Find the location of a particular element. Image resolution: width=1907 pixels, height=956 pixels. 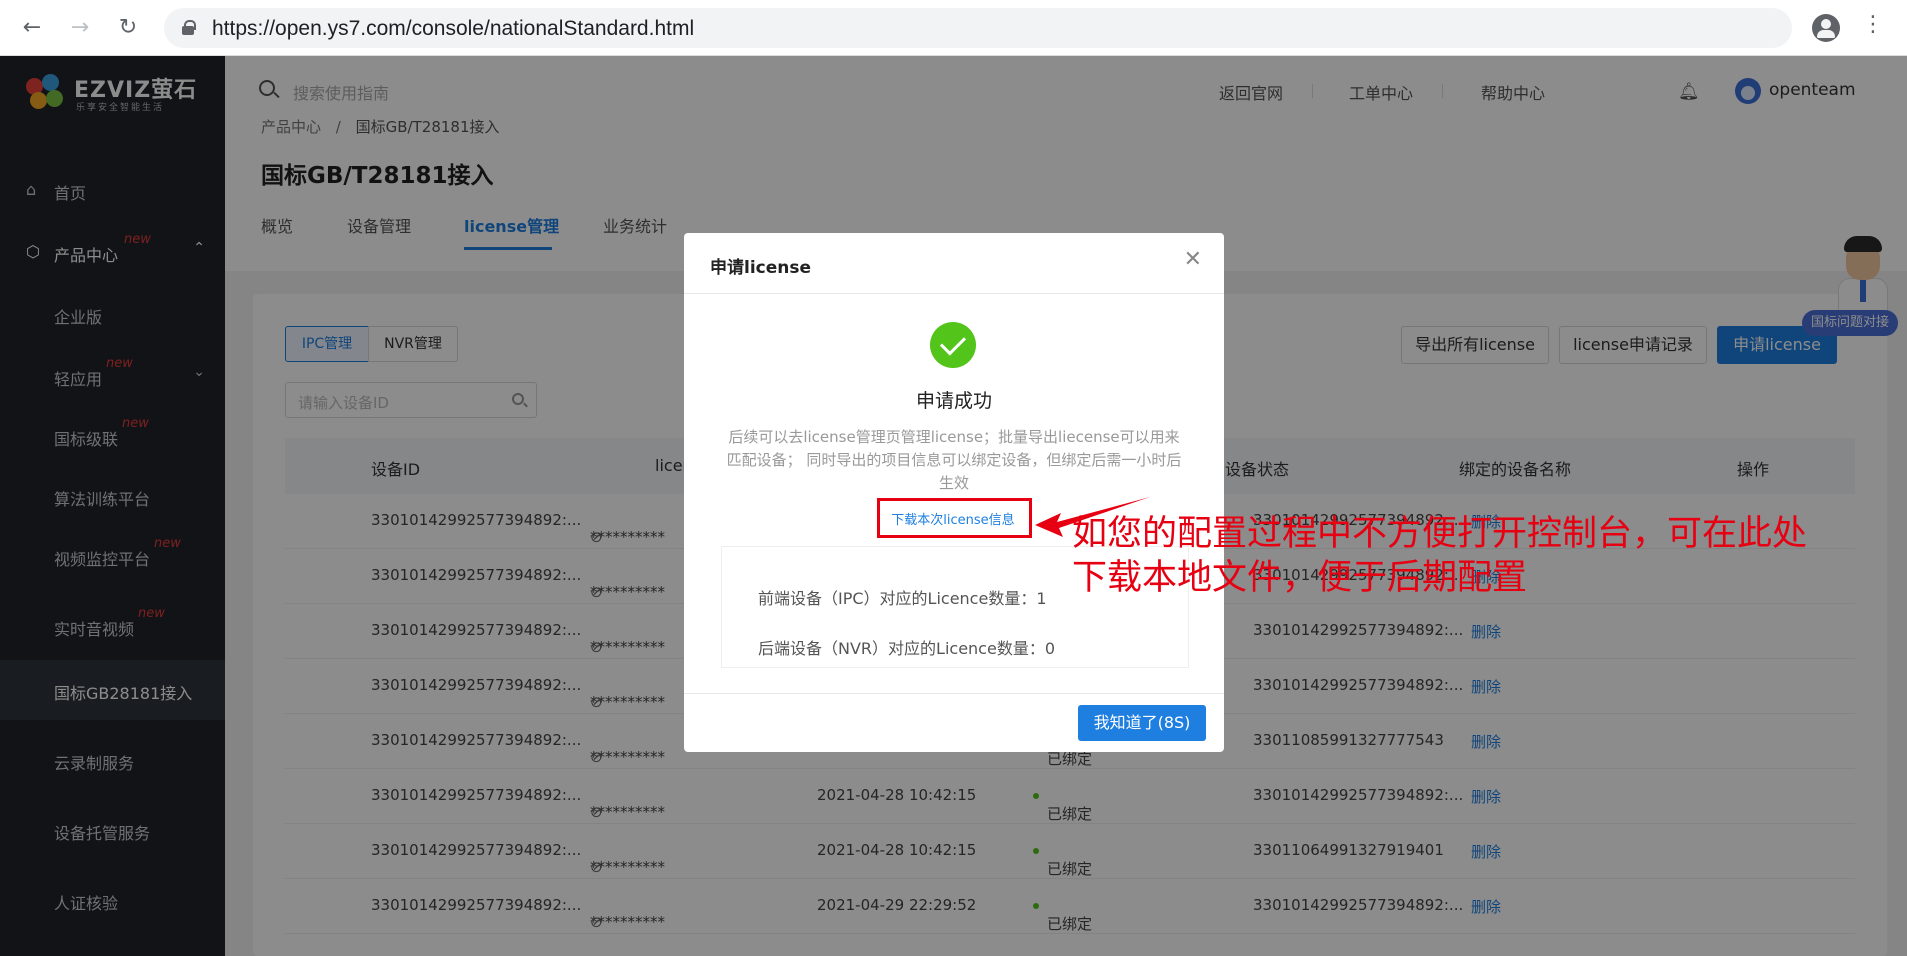

ipc-license-count: 前端设备（IPC）对应的Licence数量：1 is located at coordinates (902, 598).